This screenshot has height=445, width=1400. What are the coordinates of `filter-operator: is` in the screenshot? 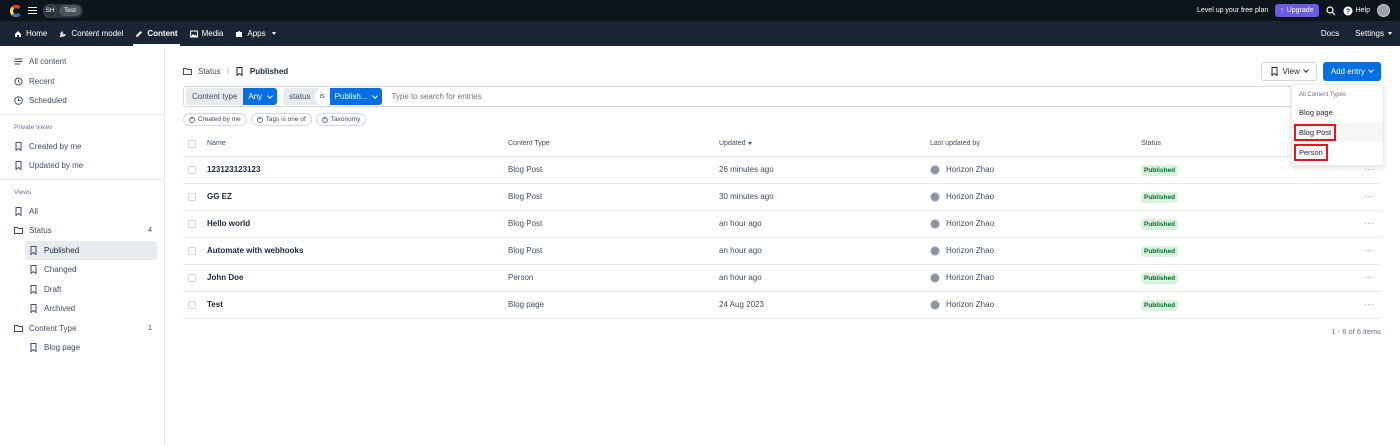 It's located at (322, 96).